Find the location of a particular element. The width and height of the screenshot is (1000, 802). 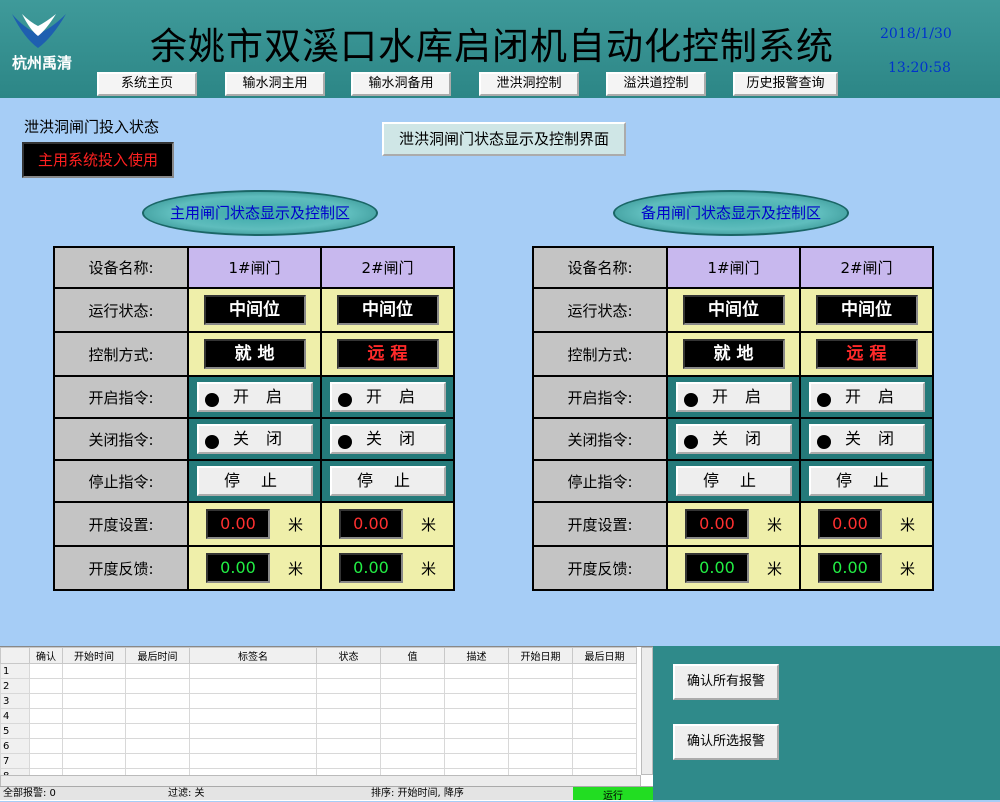

nav-flood-tunnel-button: 泄洪洞控制 is located at coordinates (529, 84).